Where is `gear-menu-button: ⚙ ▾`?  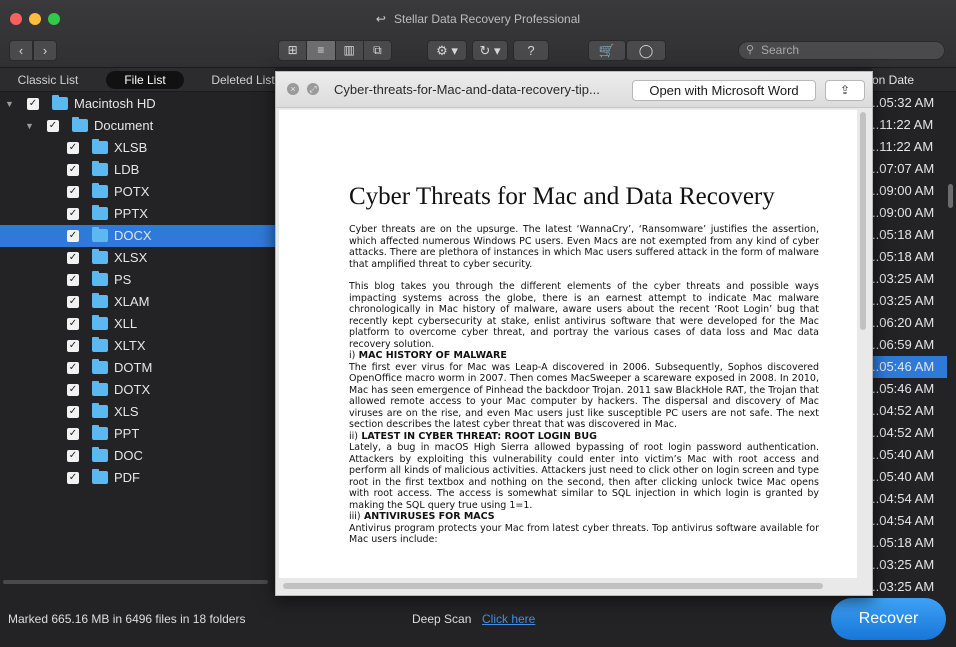 gear-menu-button: ⚙ ▾ is located at coordinates (447, 50).